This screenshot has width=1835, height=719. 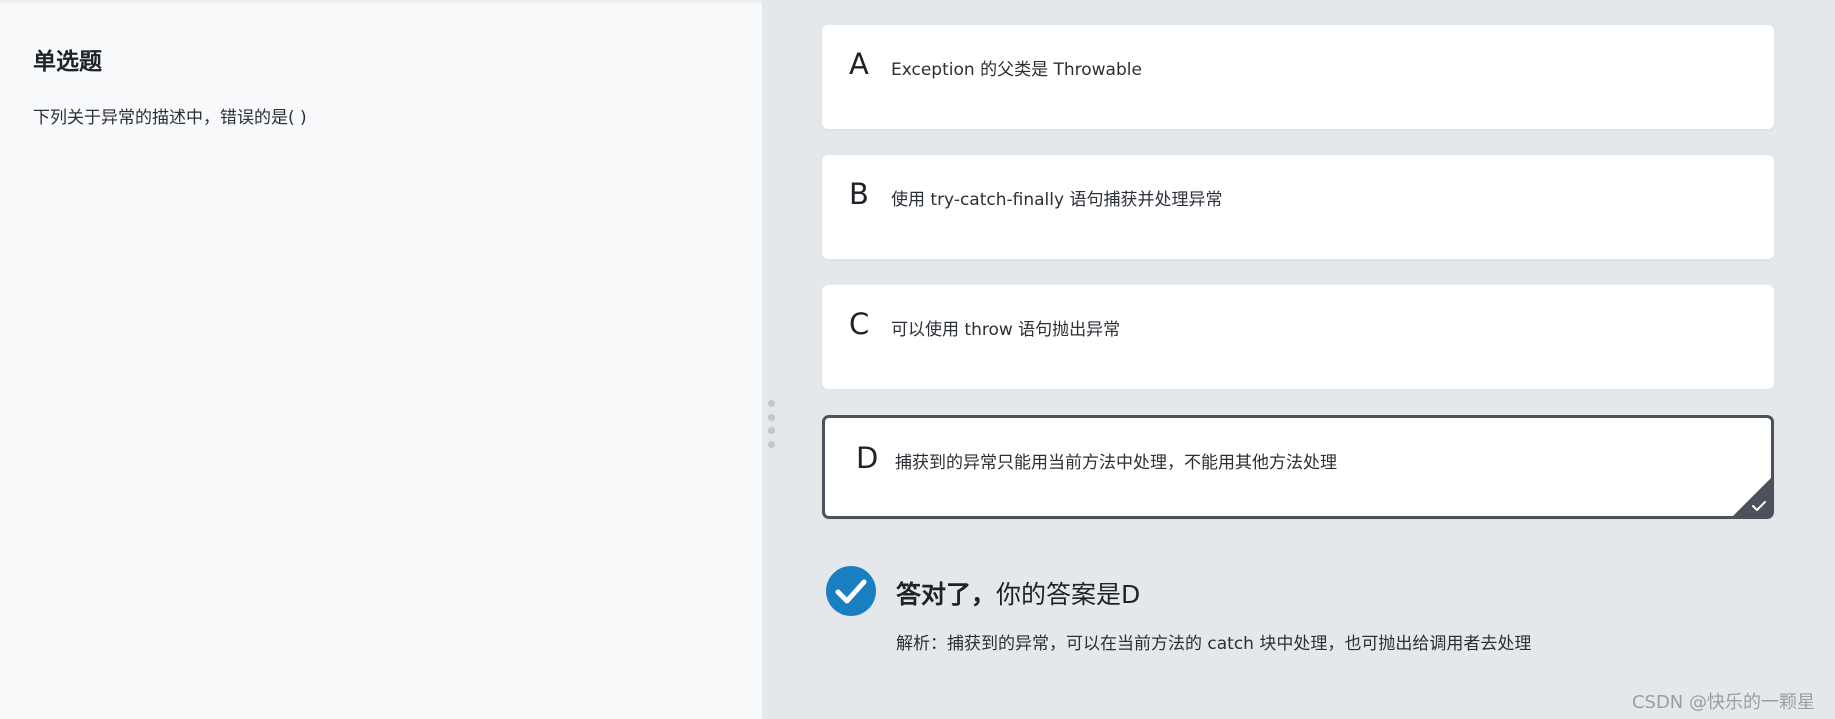 I want to click on option-d: D 捕获到的异常只能用当前方法中处理，不能用其他方法处理, so click(x=1298, y=467).